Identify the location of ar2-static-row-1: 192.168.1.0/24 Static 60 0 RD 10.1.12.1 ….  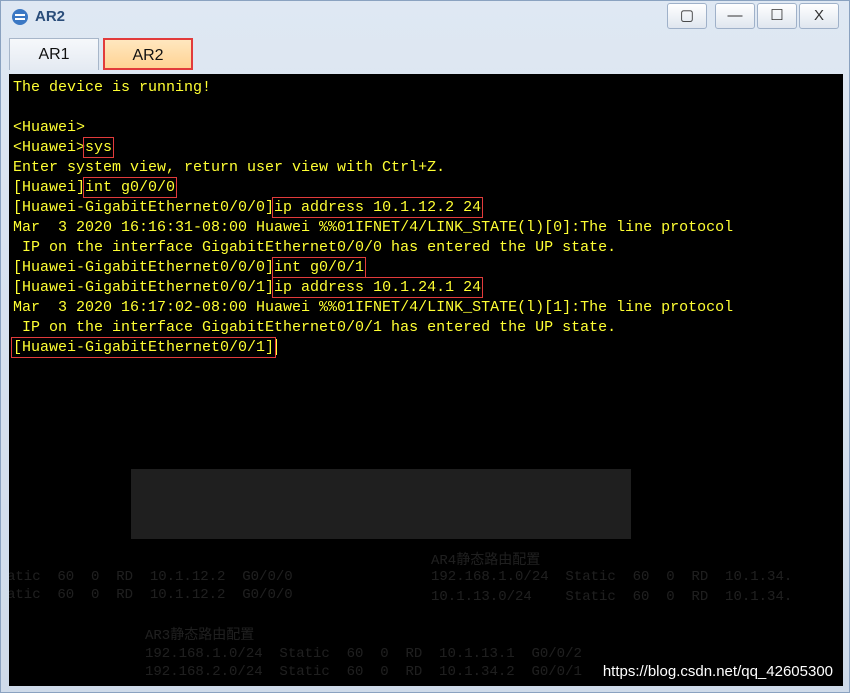
(353, 504).